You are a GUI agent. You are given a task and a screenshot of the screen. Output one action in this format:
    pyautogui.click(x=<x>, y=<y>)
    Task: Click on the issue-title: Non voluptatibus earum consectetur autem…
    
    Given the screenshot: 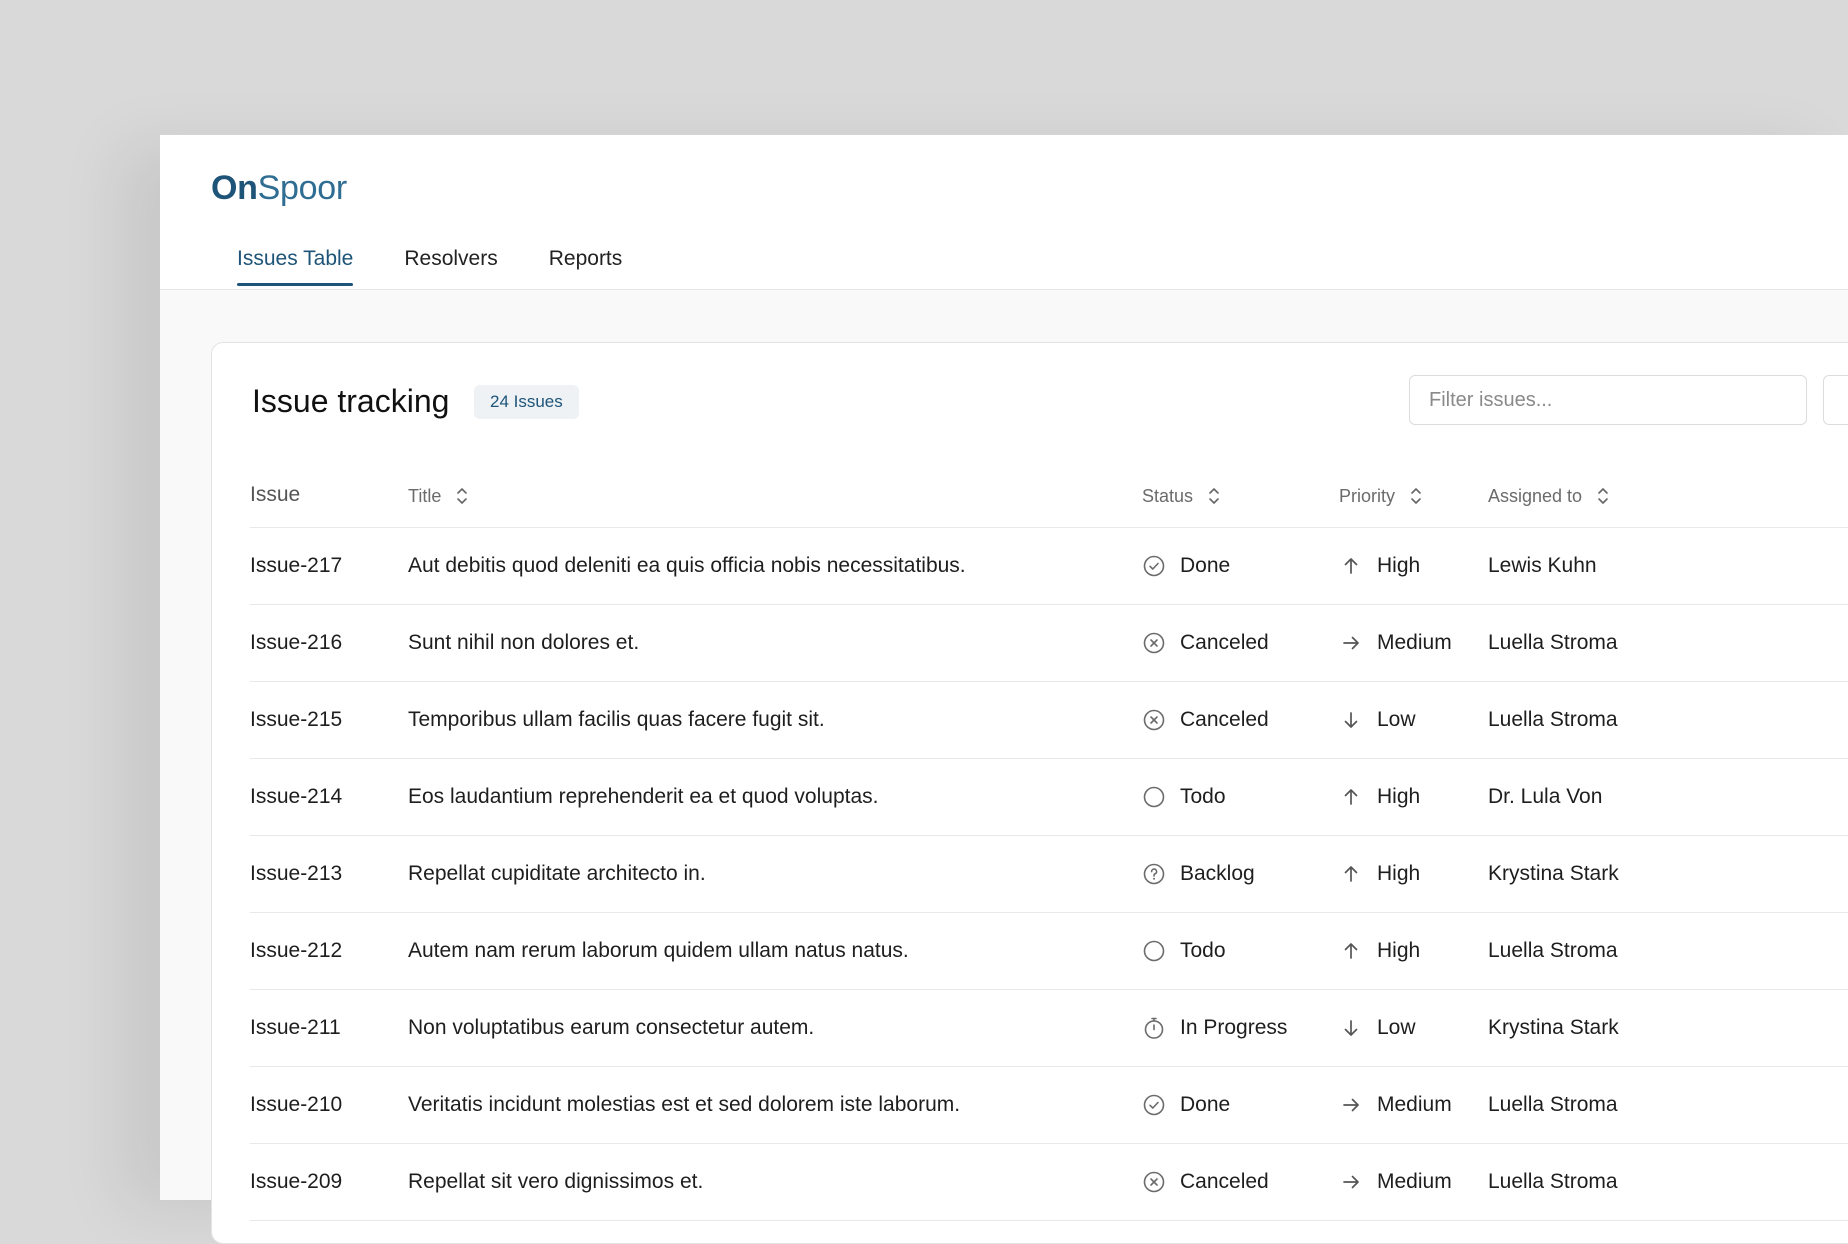 What is the action you would take?
    pyautogui.click(x=611, y=1027)
    